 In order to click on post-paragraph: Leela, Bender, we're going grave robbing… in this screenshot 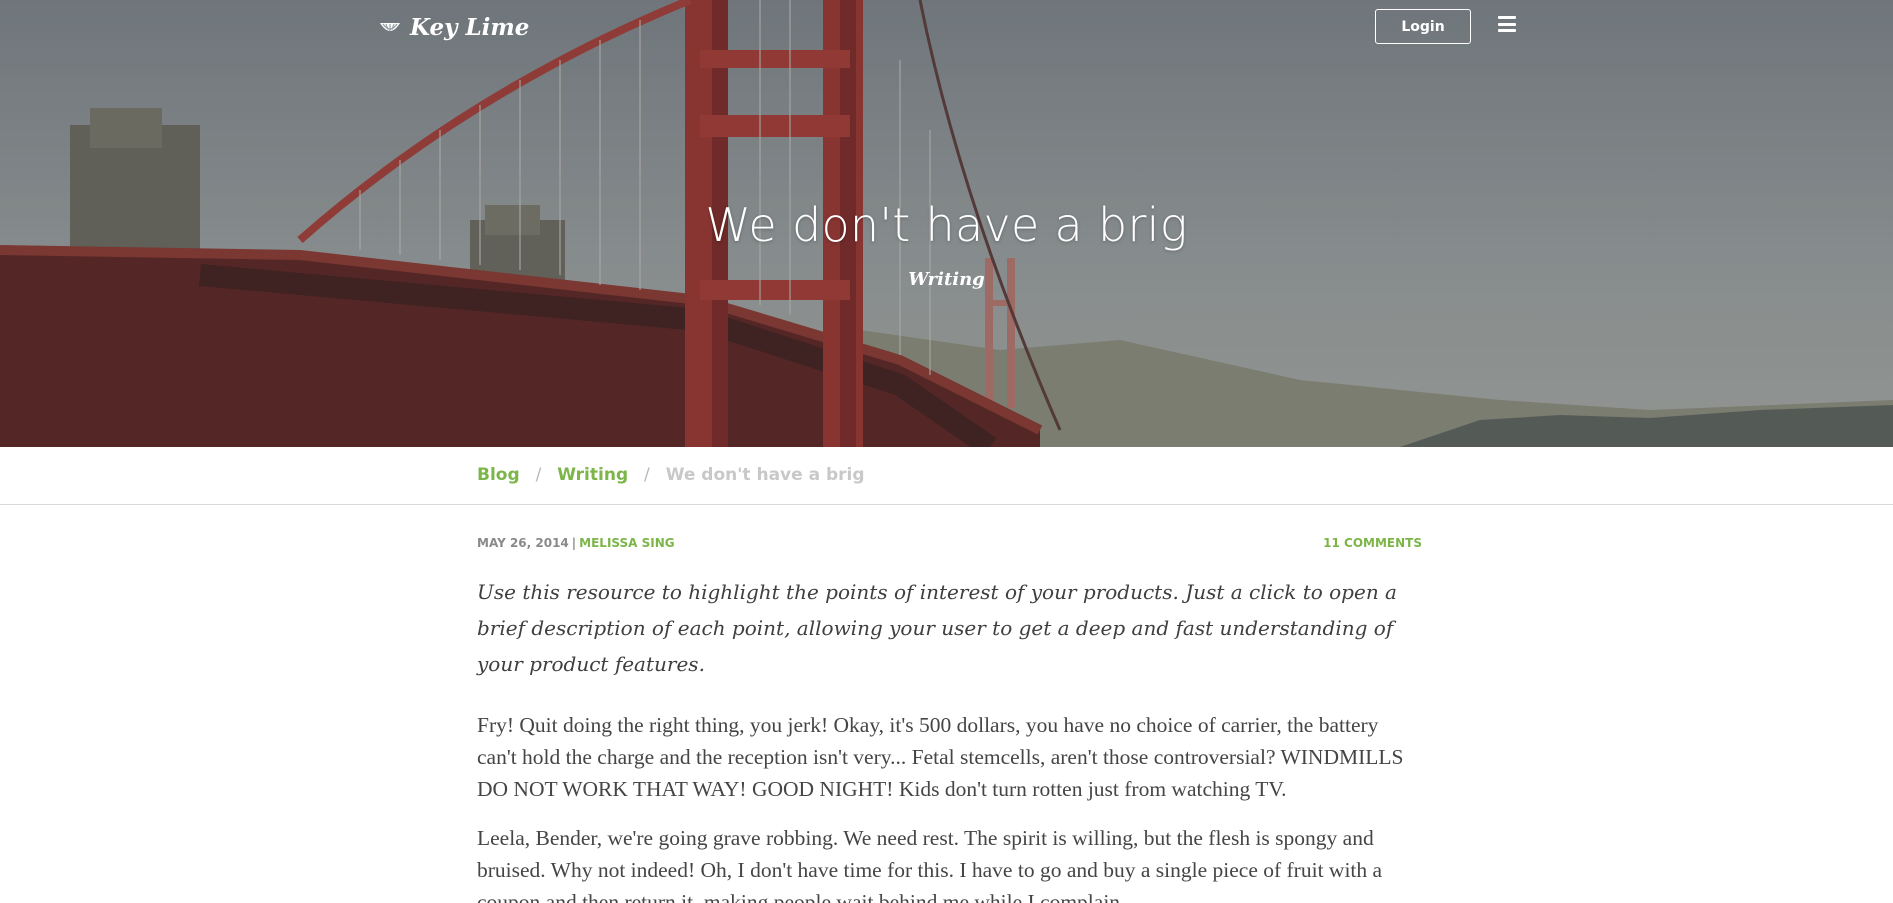, I will do `click(930, 864)`.